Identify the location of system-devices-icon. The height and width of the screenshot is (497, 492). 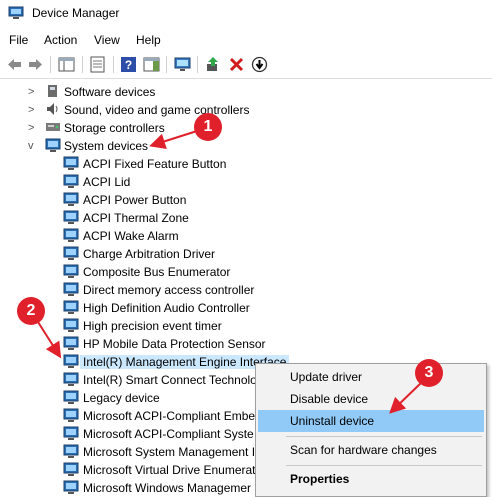
(53, 145).